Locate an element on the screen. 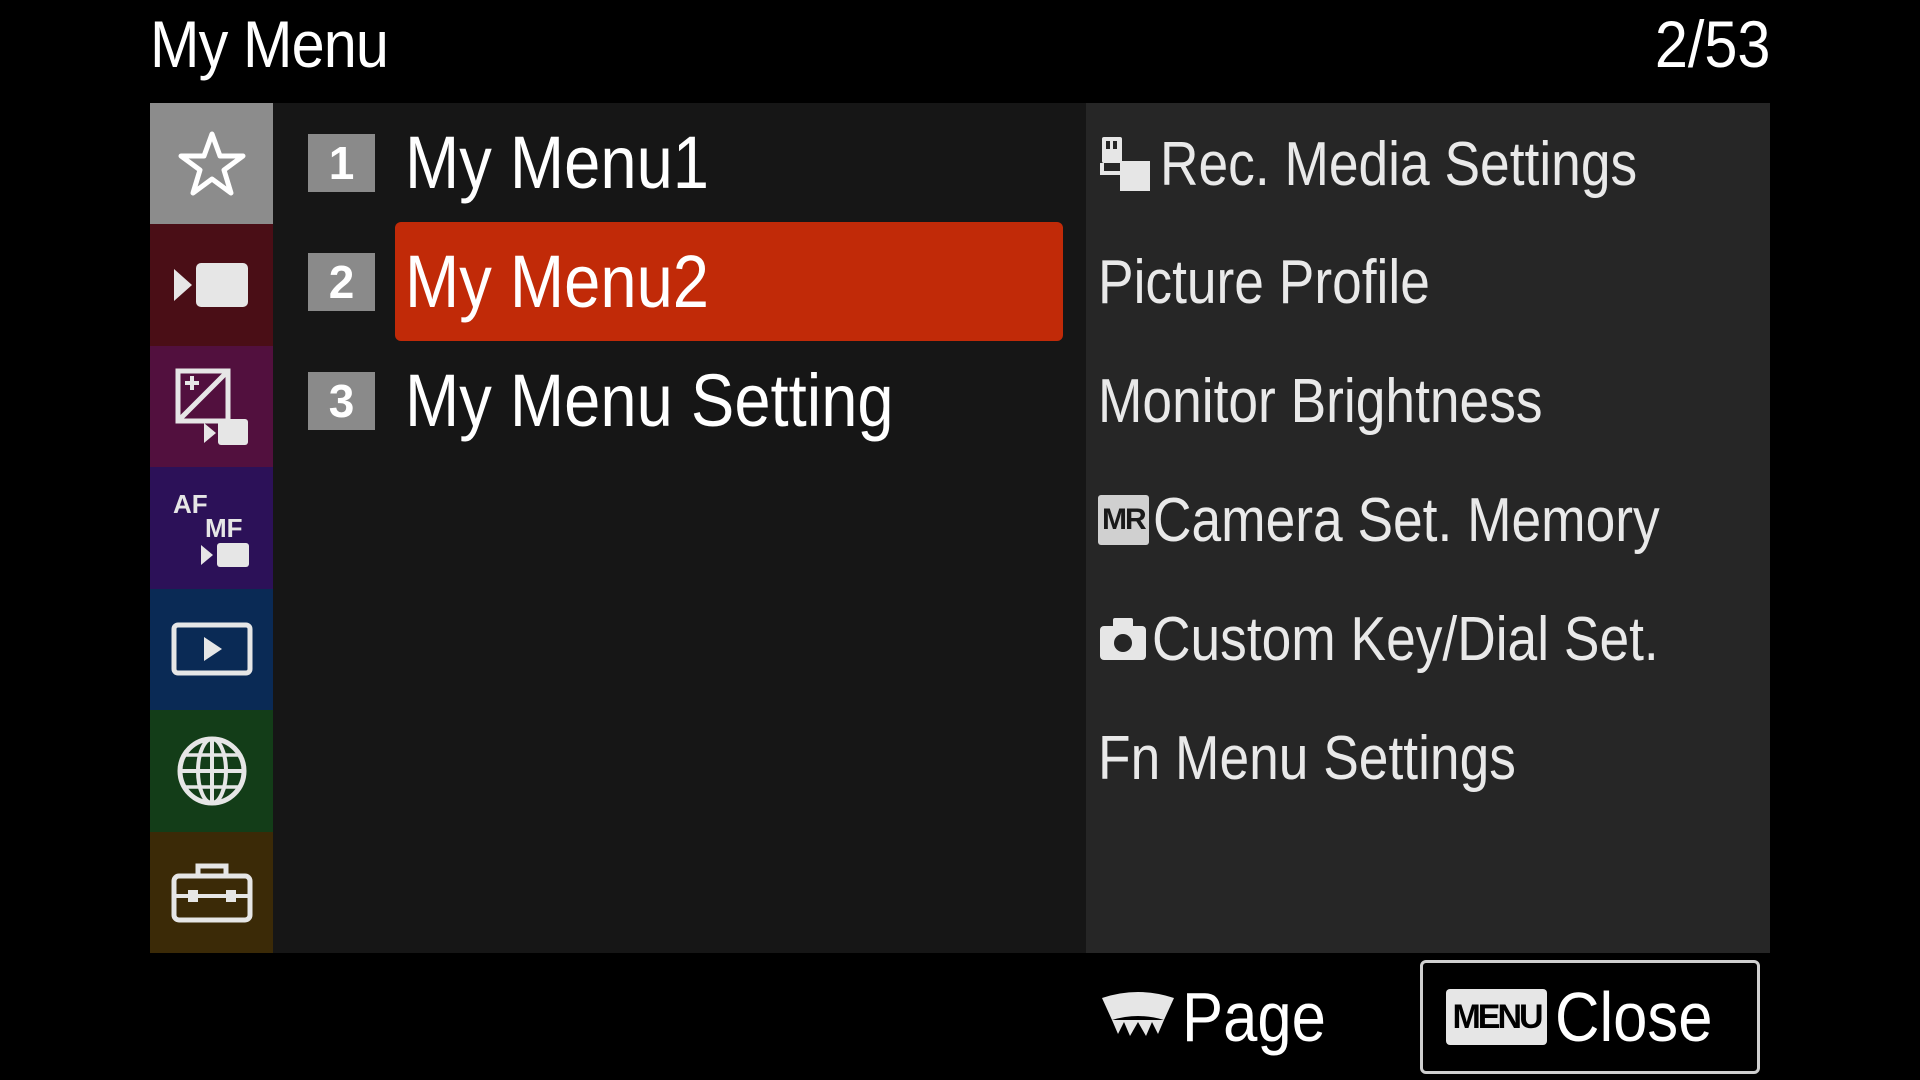  tab-my-menu is located at coordinates (211, 164).